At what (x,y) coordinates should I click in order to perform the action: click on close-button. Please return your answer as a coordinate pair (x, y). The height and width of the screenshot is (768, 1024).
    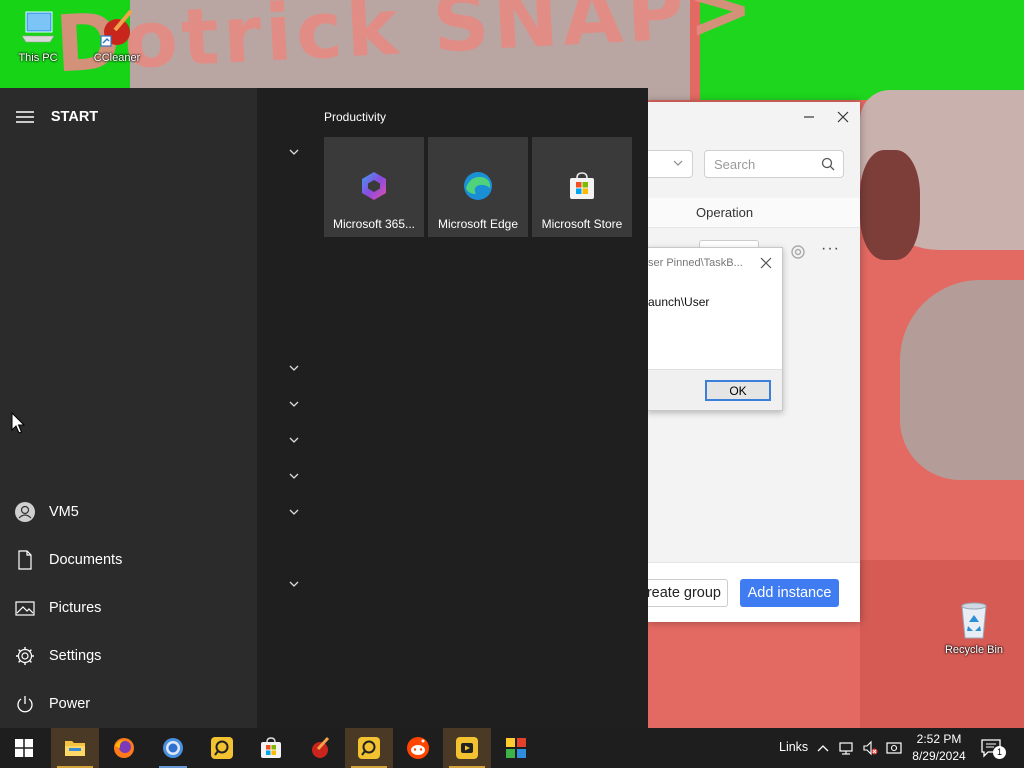
    Looking at the image, I should click on (843, 119).